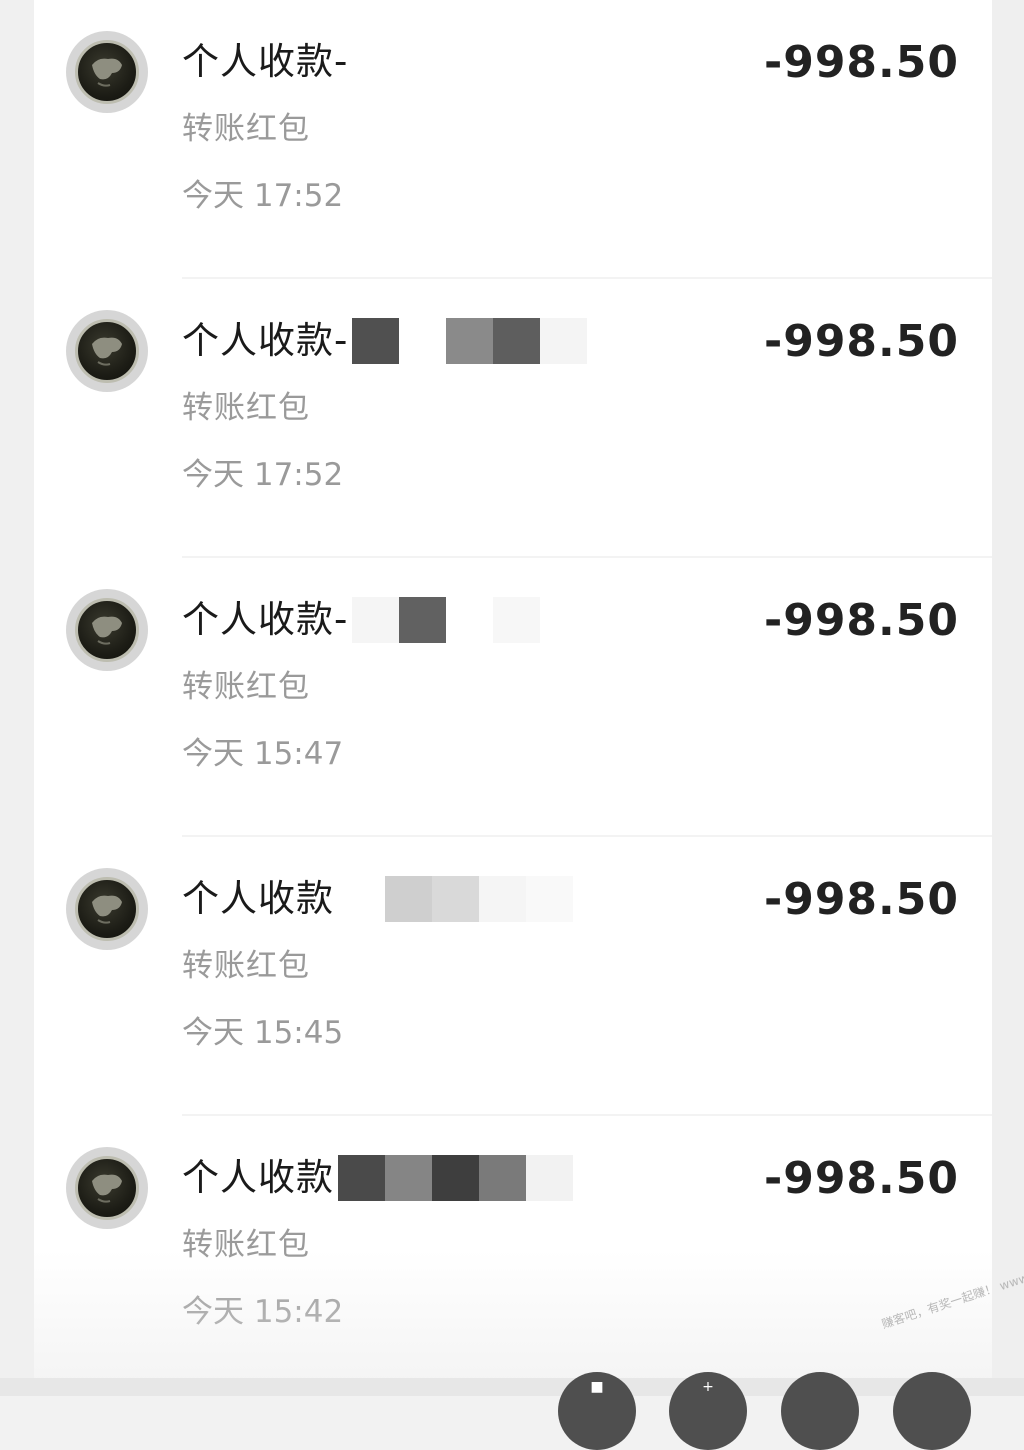 Image resolution: width=1024 pixels, height=1450 pixels. What do you see at coordinates (263, 1033) in the screenshot?
I see `transaction-time: 今天 15:45` at bounding box center [263, 1033].